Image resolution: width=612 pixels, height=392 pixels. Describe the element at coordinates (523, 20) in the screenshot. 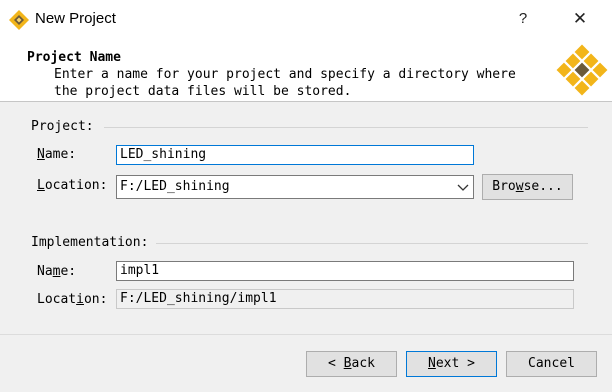

I see `help-button: ?` at that location.